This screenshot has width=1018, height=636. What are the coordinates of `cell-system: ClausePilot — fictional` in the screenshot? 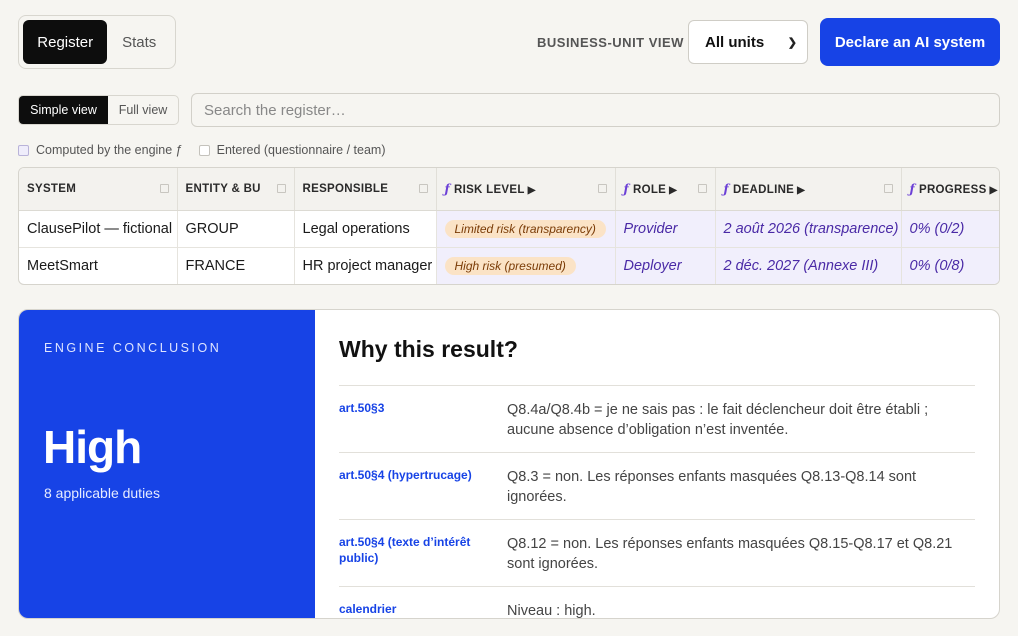 It's located at (98, 229).